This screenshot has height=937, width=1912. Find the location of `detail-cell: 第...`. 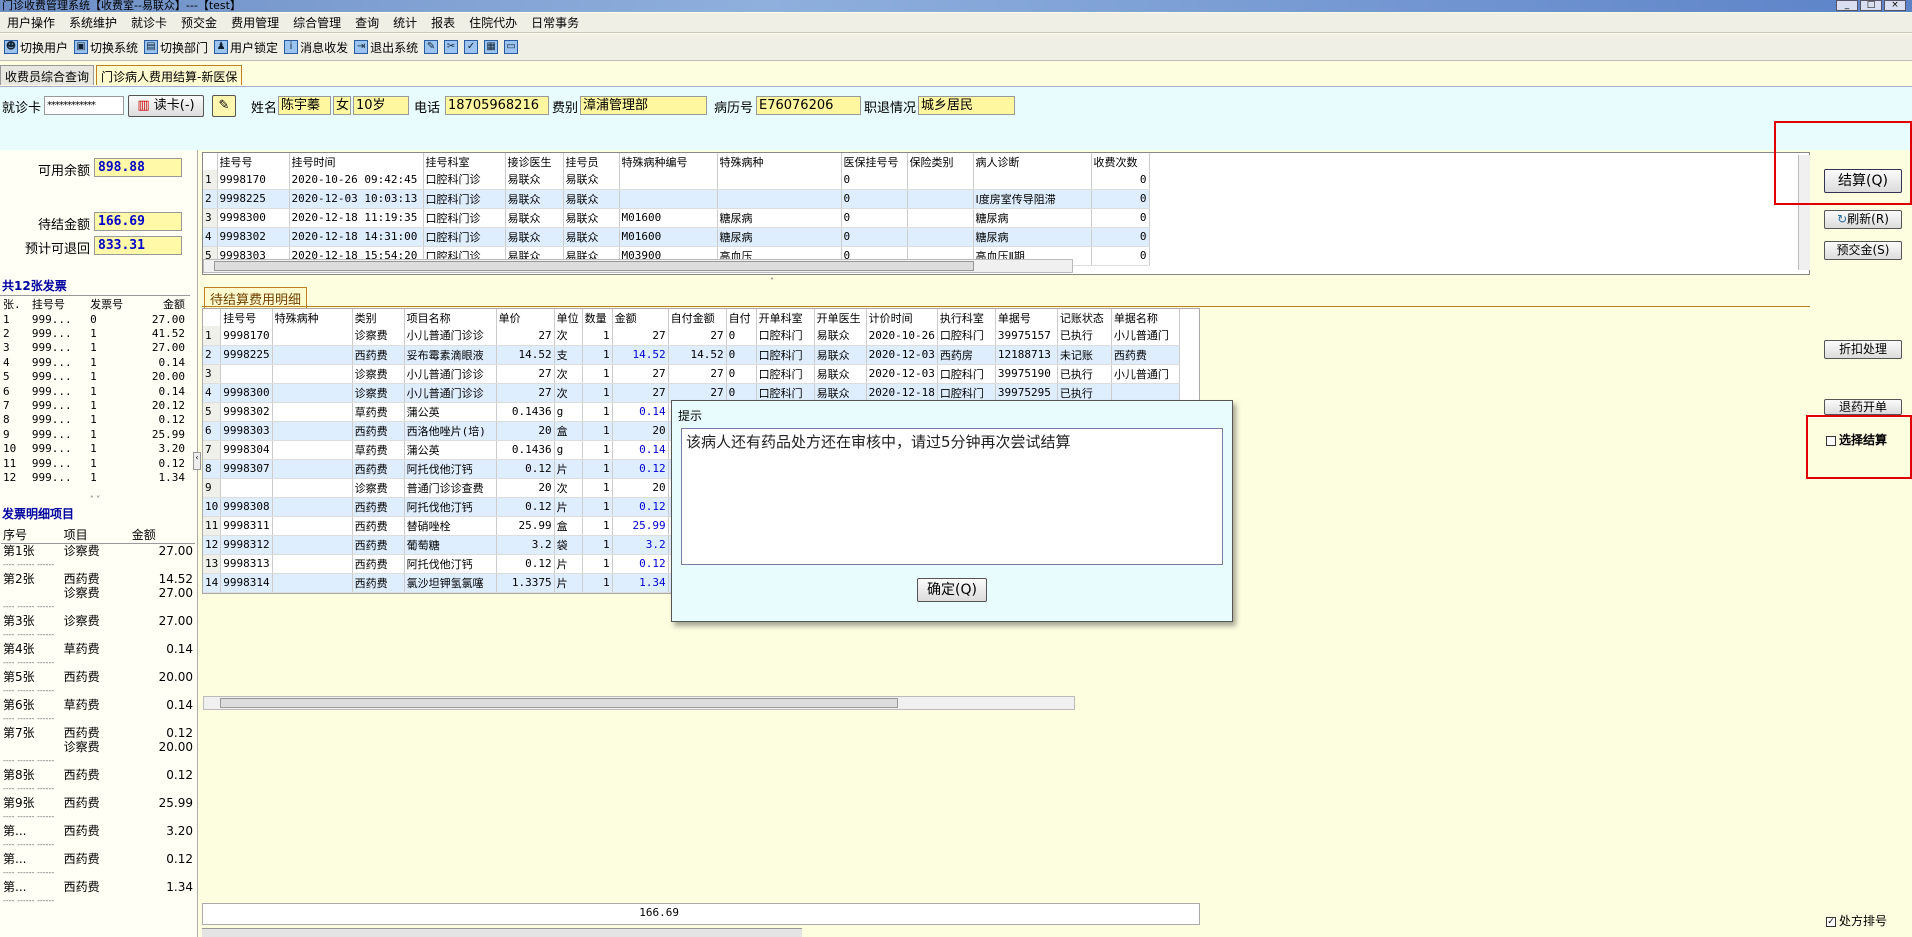

detail-cell: 第... is located at coordinates (15, 859).